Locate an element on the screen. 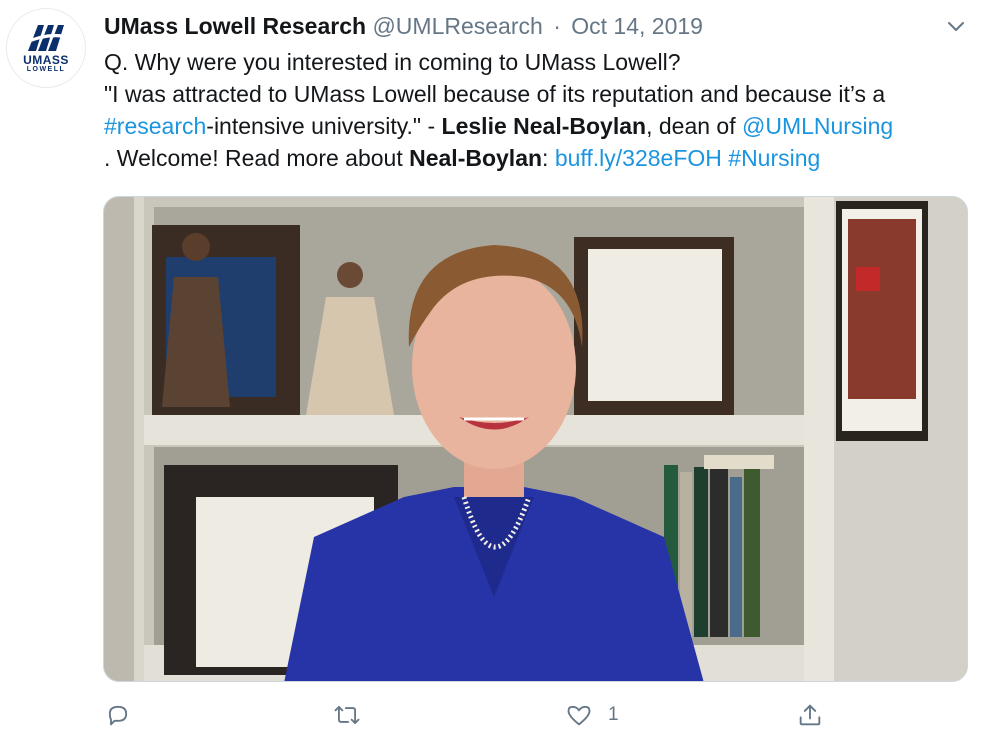 Image resolution: width=1000 pixels, height=732 pixels. retweet-icon is located at coordinates (347, 715).